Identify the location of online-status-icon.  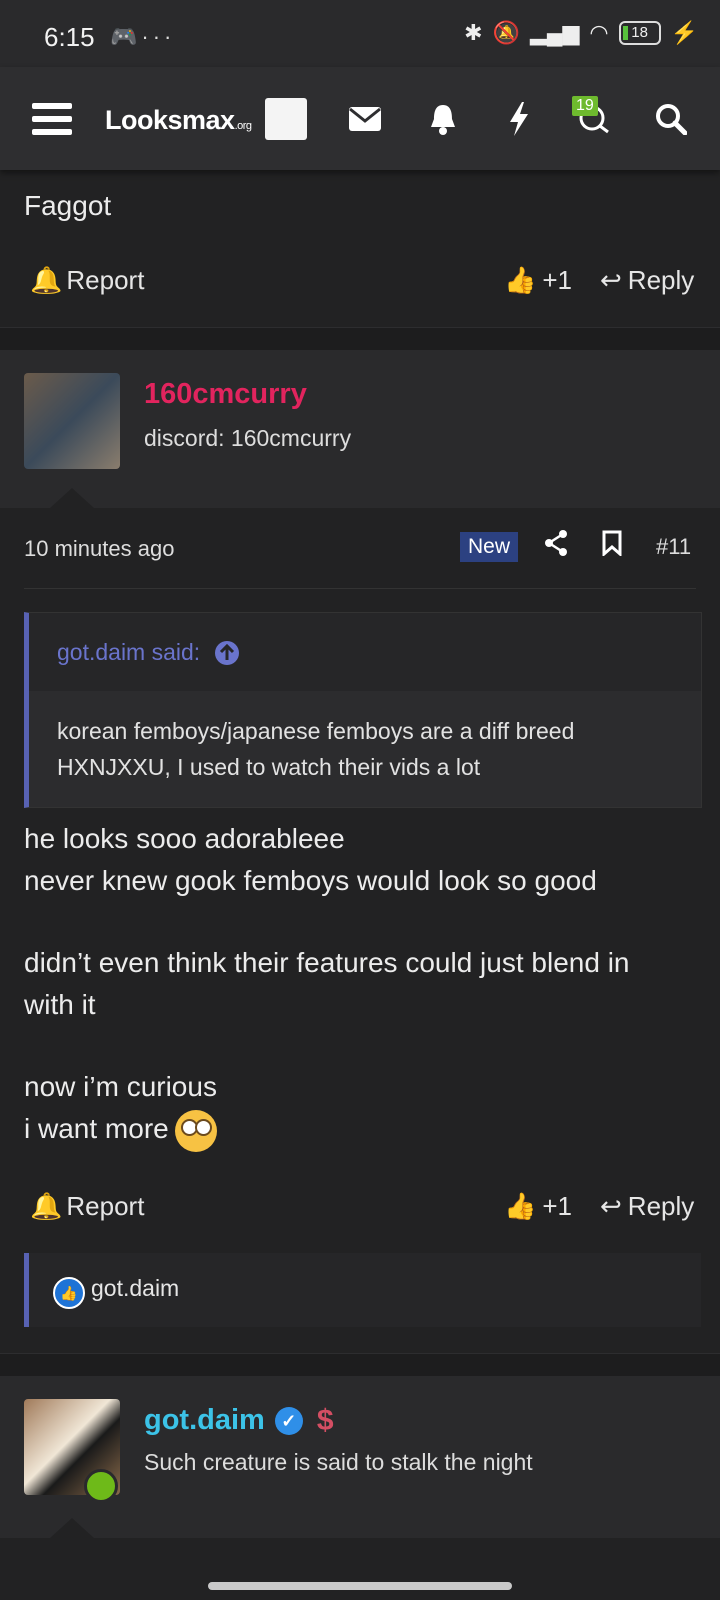
(101, 1486).